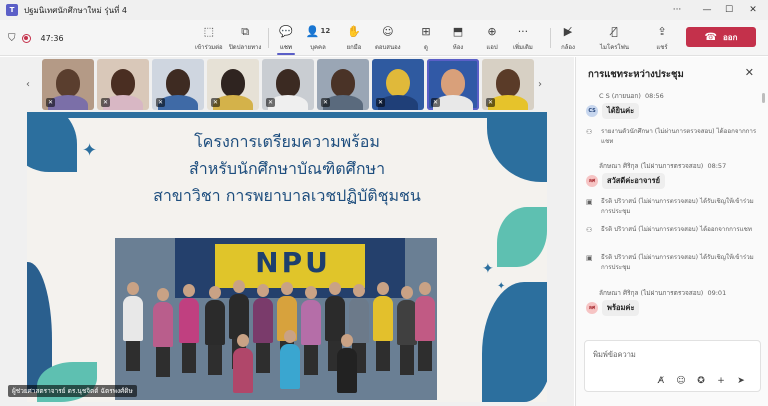 Image resolution: width=768 pixels, height=406 pixels. I want to click on chat-message: ลศ สวัสดีค่ะอาจารย์, so click(626, 181).